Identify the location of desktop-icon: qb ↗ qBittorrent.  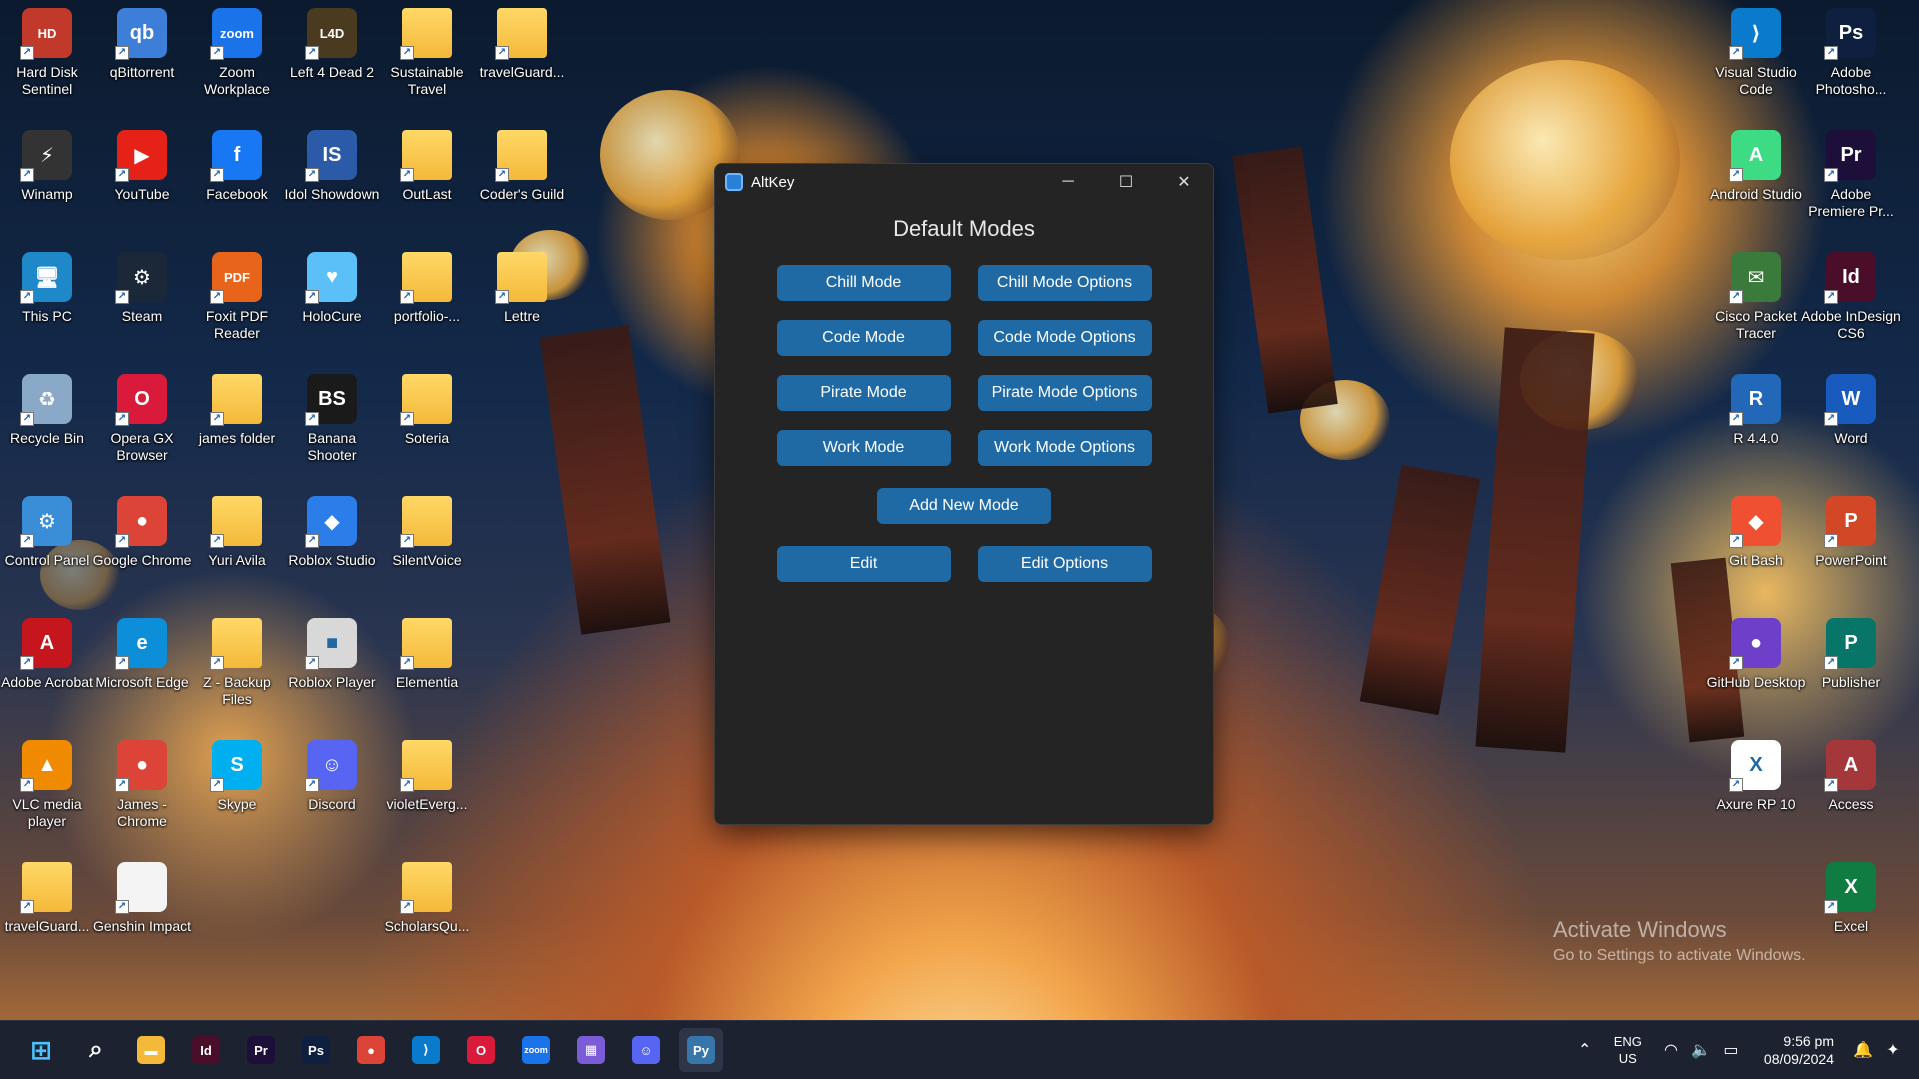
(142, 54).